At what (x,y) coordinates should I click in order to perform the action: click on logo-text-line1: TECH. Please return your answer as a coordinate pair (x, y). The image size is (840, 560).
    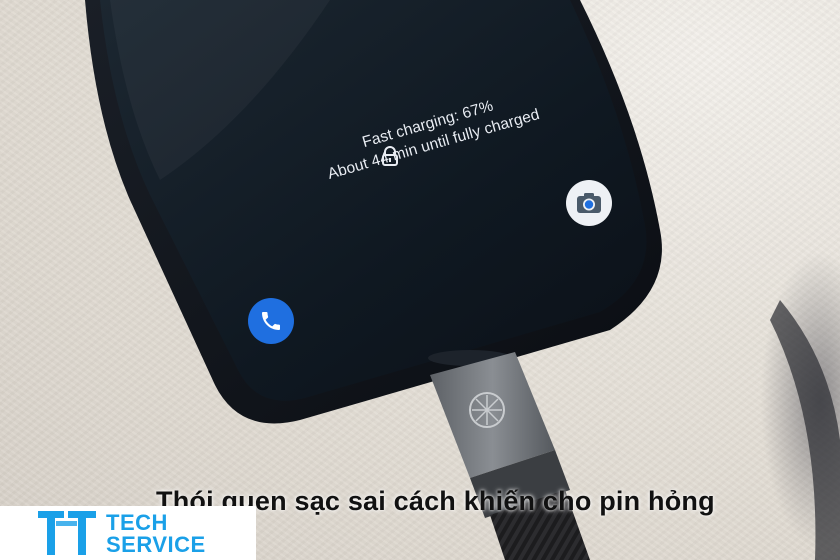
    Looking at the image, I should click on (137, 522).